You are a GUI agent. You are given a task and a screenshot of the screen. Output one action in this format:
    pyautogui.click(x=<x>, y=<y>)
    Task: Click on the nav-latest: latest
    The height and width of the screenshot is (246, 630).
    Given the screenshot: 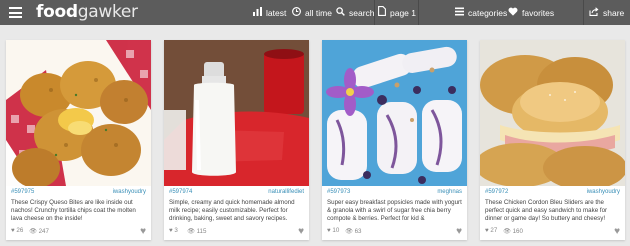 What is the action you would take?
    pyautogui.click(x=269, y=12)
    